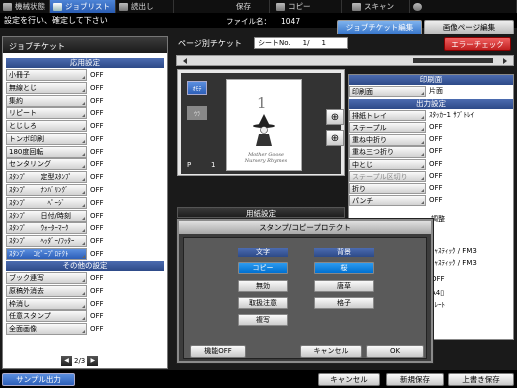 This screenshot has height=388, width=517. What do you see at coordinates (452, 114) in the screenshot?
I see `setting-value: ｽﾀｯｶｰ1 ｻﾌﾞﾄﾚｲ` at bounding box center [452, 114].